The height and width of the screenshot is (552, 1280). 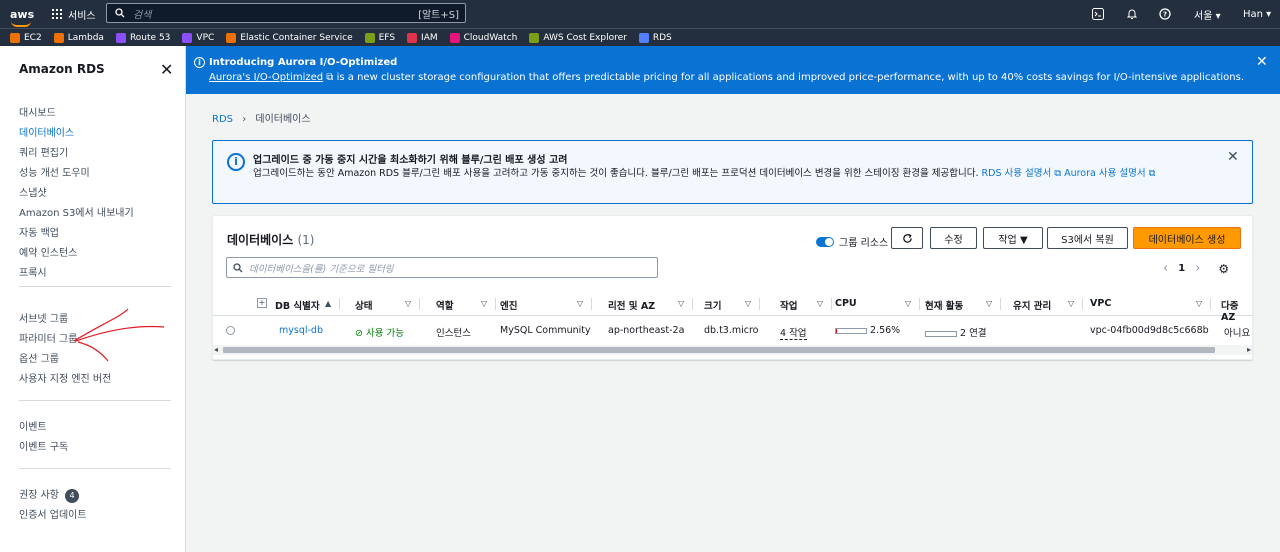 What do you see at coordinates (216, 349) in the screenshot?
I see `scroll-left-icon: ◂` at bounding box center [216, 349].